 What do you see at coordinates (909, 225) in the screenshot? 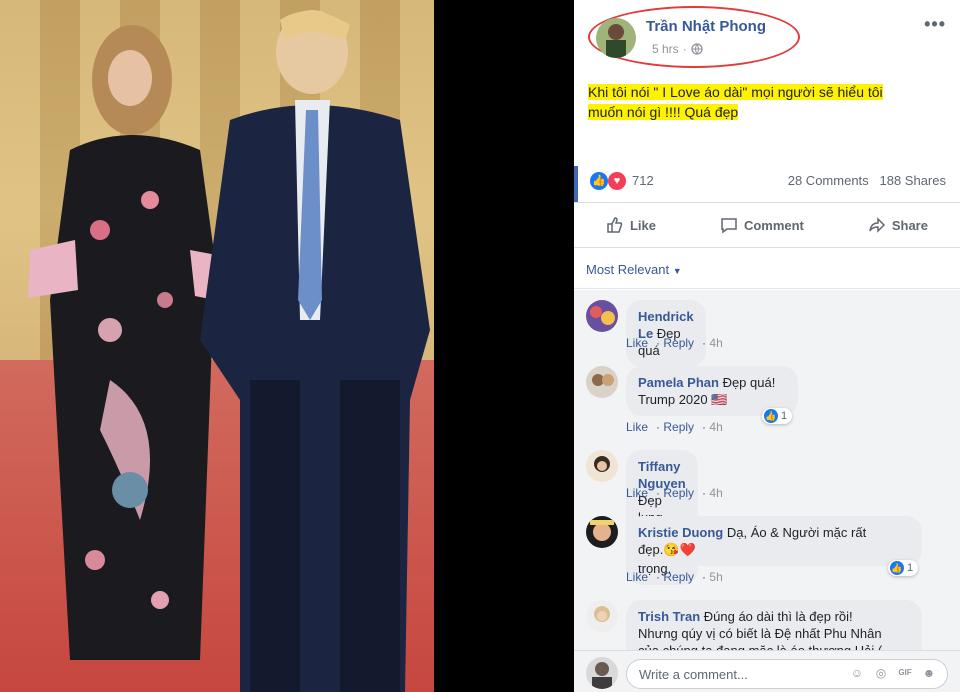
I see `share-button-label: Share` at bounding box center [909, 225].